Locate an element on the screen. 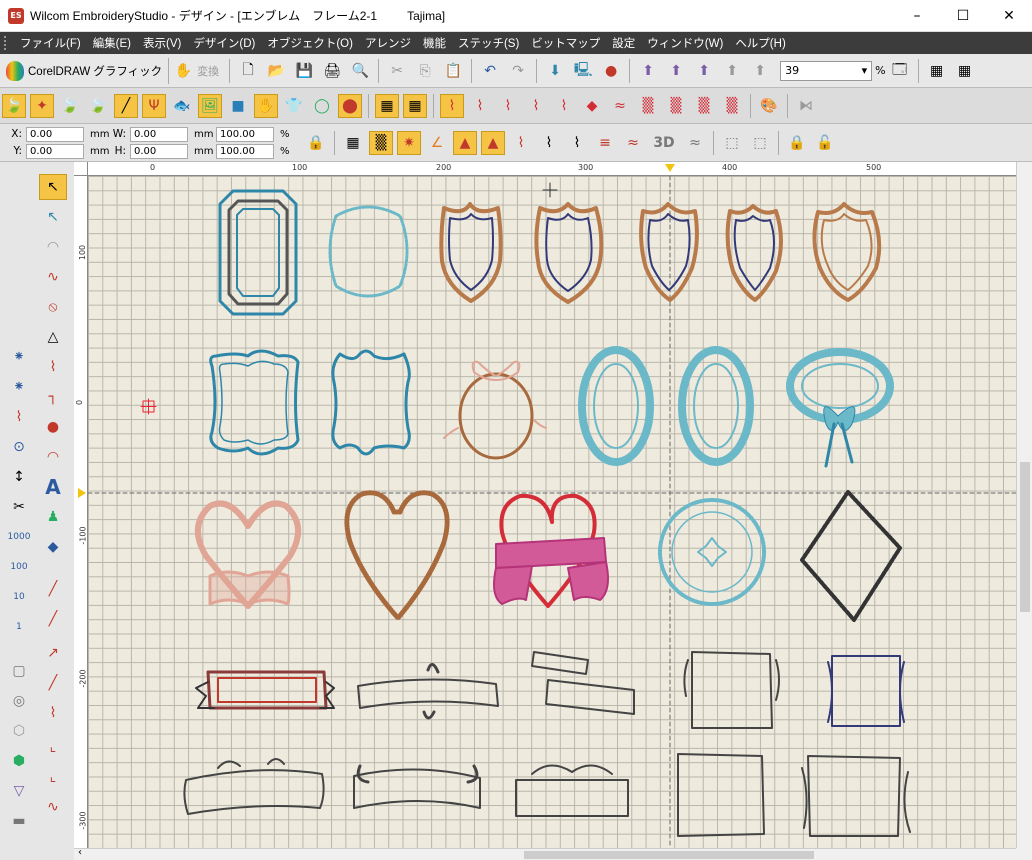 The width and height of the screenshot is (1032, 860). ruler-marker-icon is located at coordinates (670, 168).